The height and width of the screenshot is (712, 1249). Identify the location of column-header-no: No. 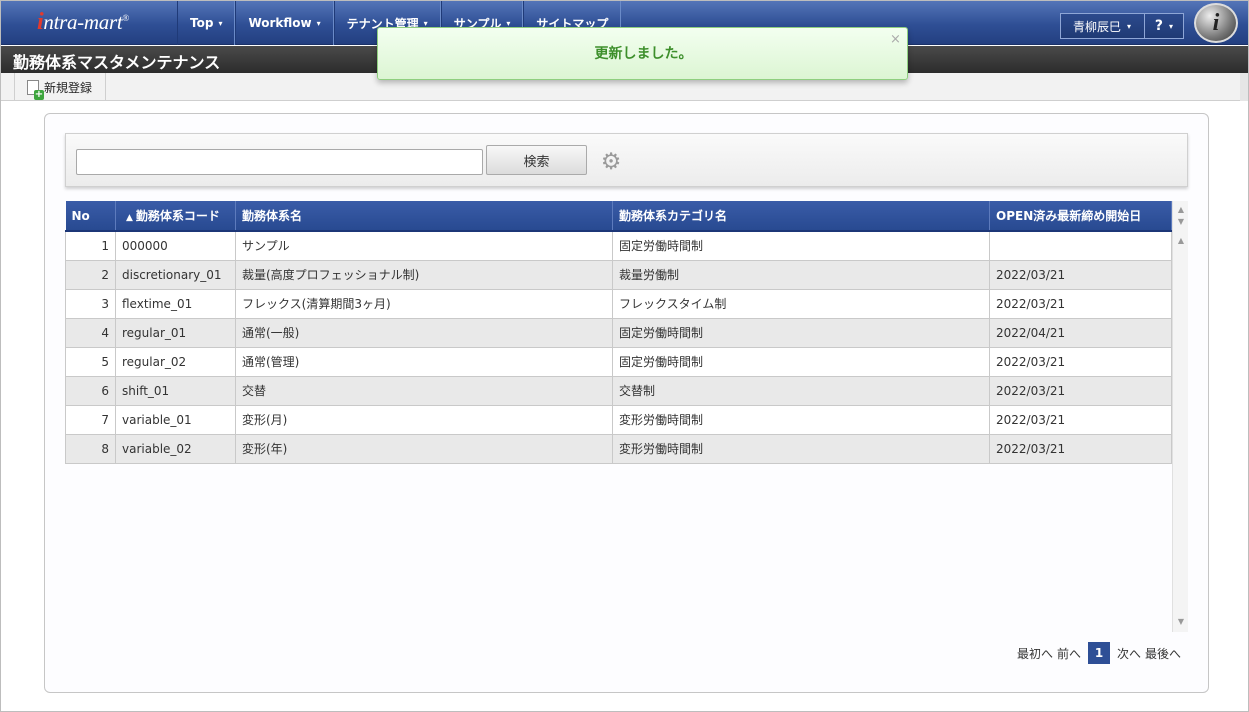
(90, 216).